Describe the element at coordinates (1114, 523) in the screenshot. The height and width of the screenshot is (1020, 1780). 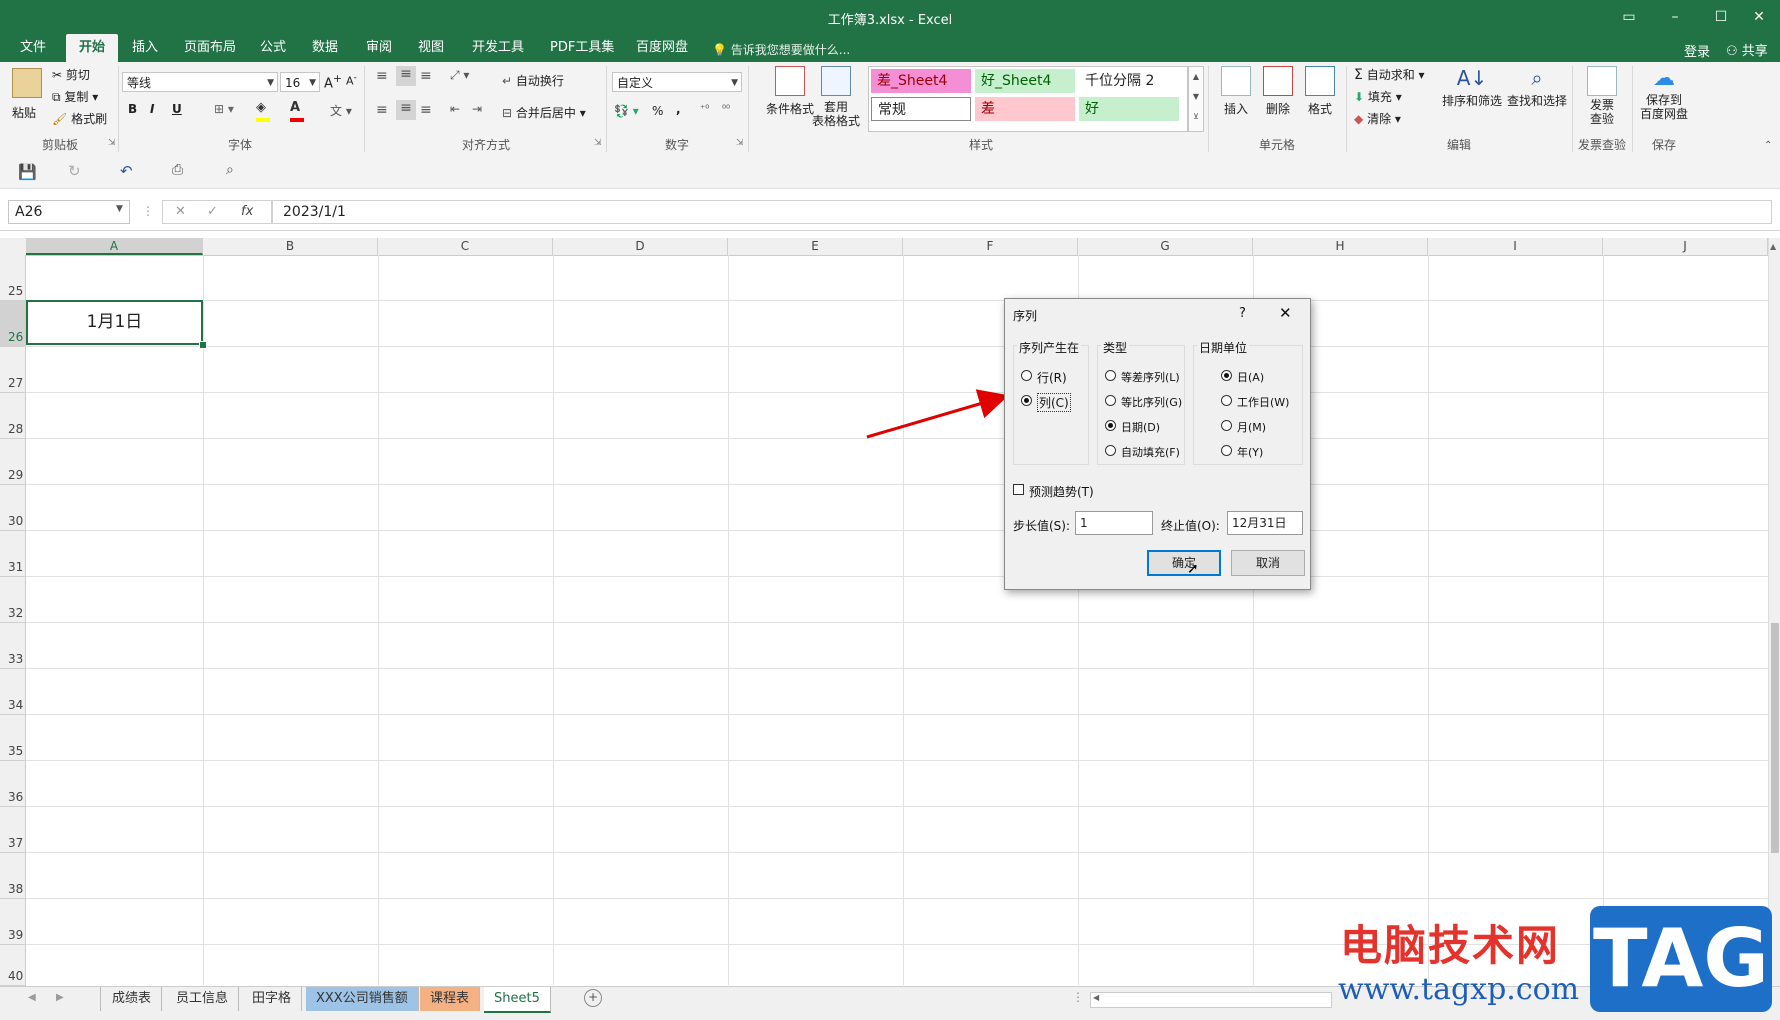
I see `step-value-input: 1` at that location.